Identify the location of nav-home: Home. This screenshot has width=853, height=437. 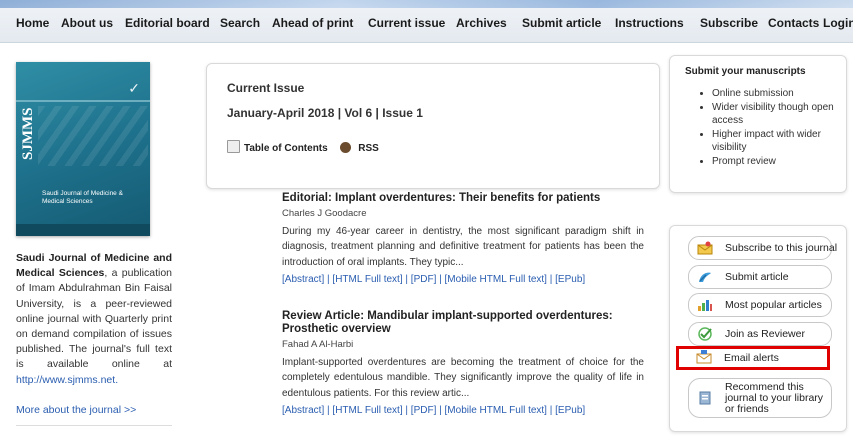
(32, 23).